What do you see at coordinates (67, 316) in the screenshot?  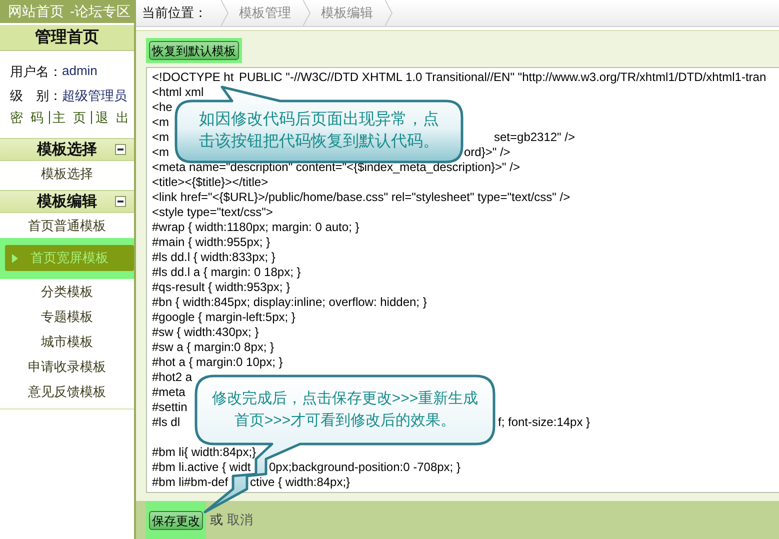 I see `sidebar-item: 专题模板` at bounding box center [67, 316].